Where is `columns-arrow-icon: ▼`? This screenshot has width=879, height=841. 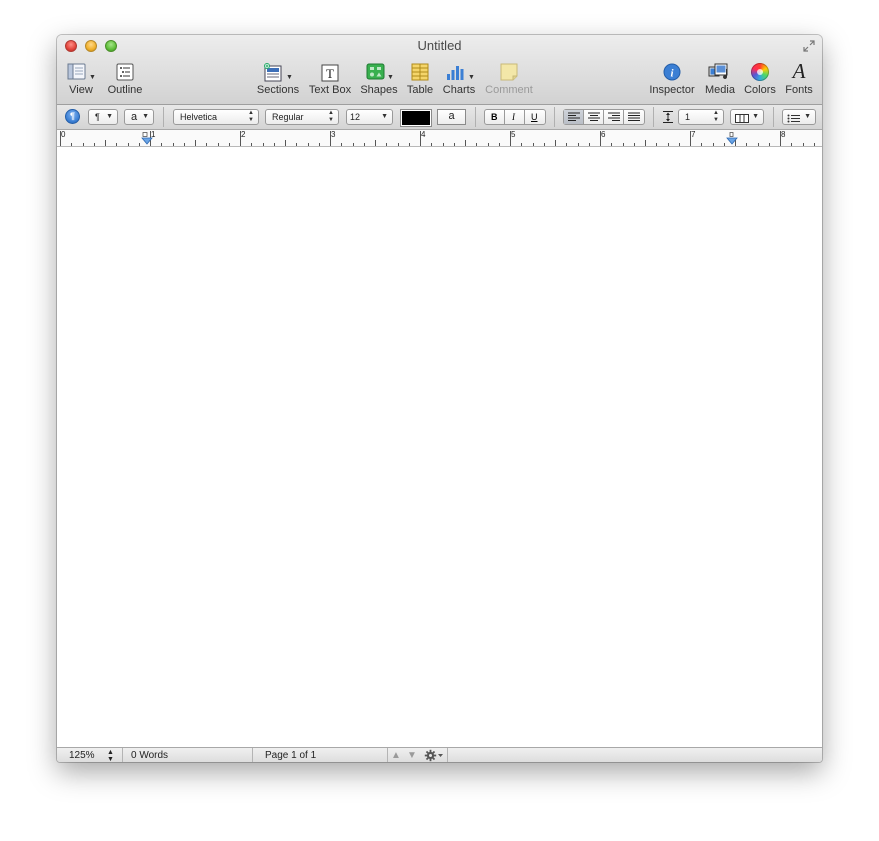 columns-arrow-icon: ▼ is located at coordinates (755, 116).